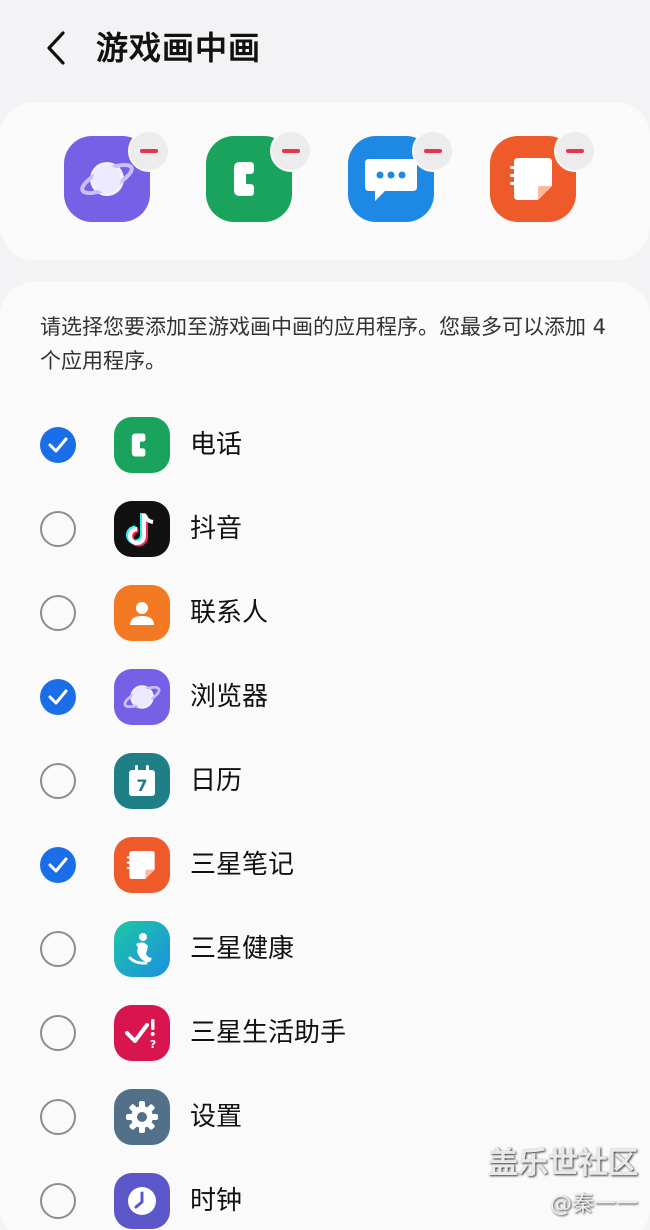  What do you see at coordinates (141, 785) in the screenshot?
I see `calendar-day-number: 7` at bounding box center [141, 785].